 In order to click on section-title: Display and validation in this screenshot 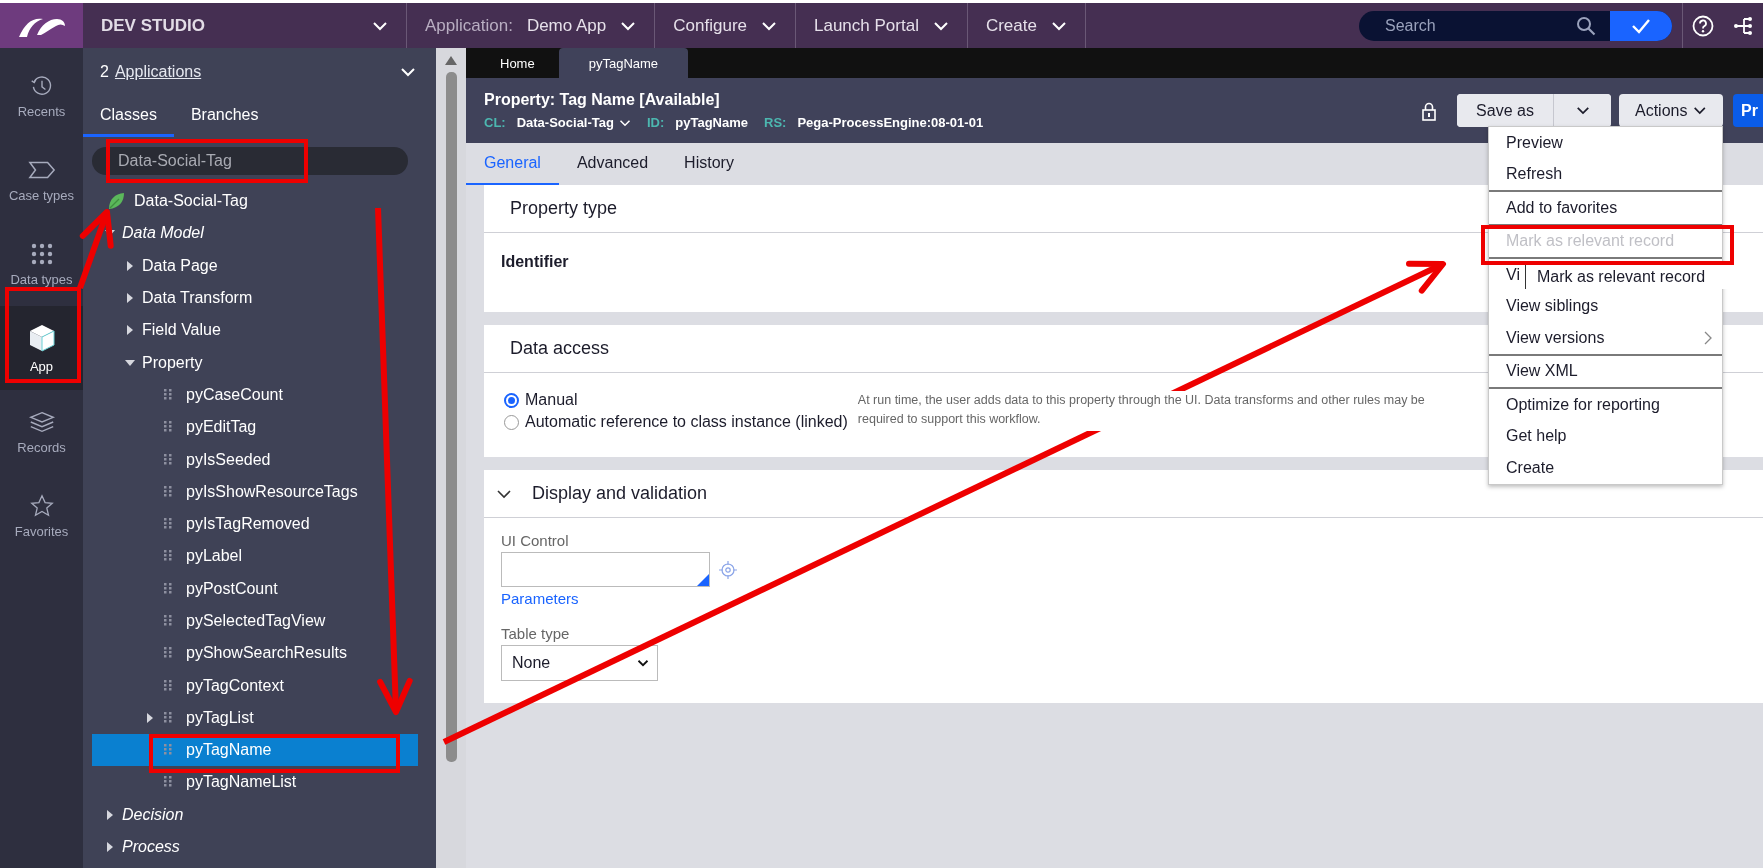, I will do `click(620, 493)`.